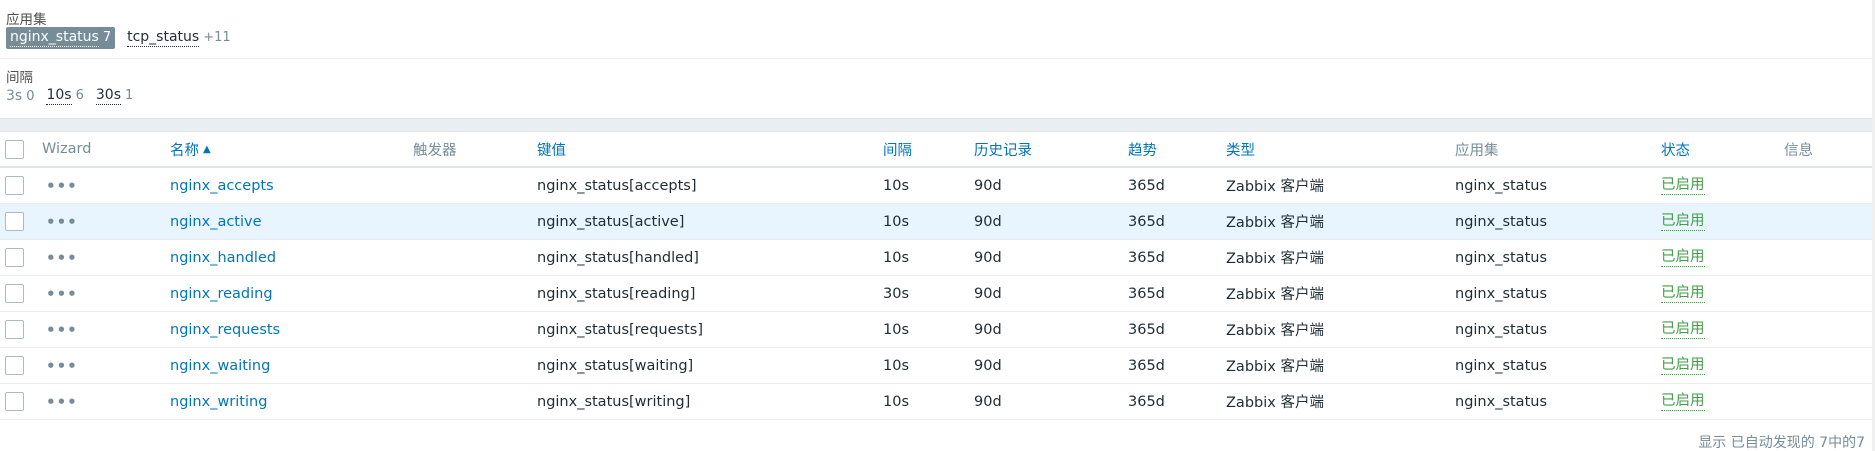 This screenshot has height=451, width=1875. I want to click on interval-filter-tags: 3s 0 10s 6 30s 1, so click(75, 96).